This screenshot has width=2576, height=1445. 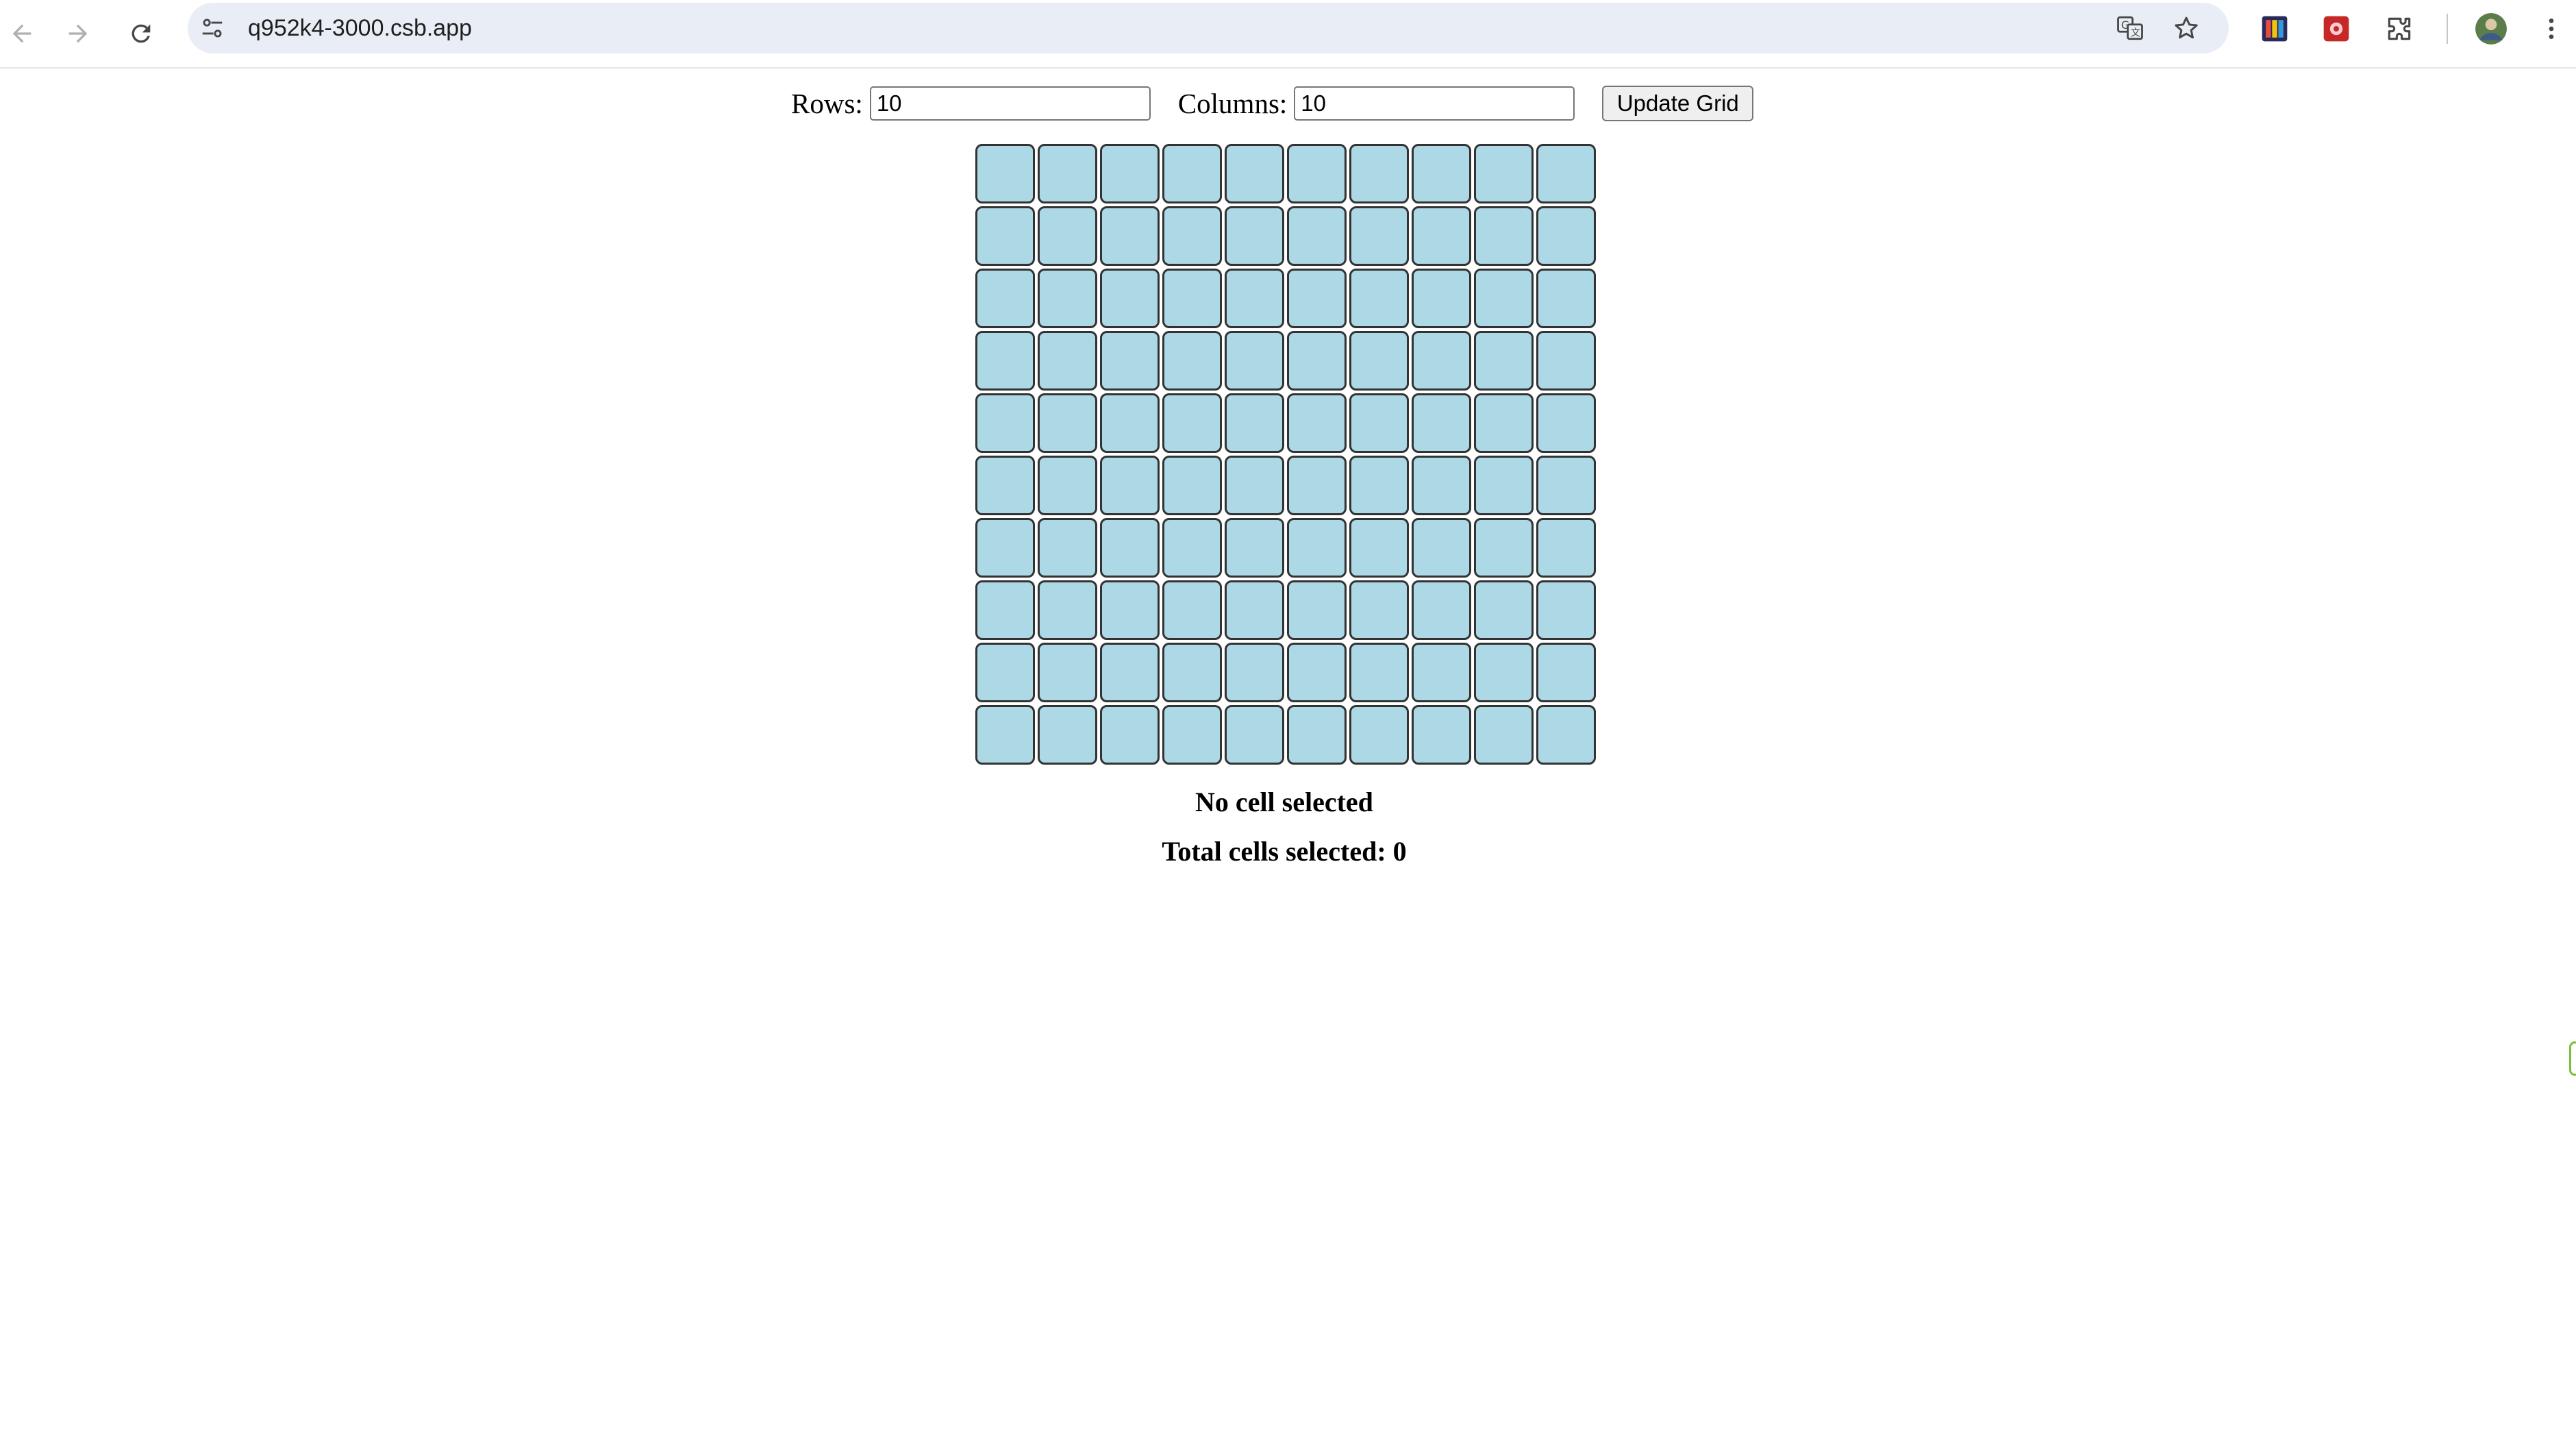 I want to click on extensions-menu-button, so click(x=2399, y=29).